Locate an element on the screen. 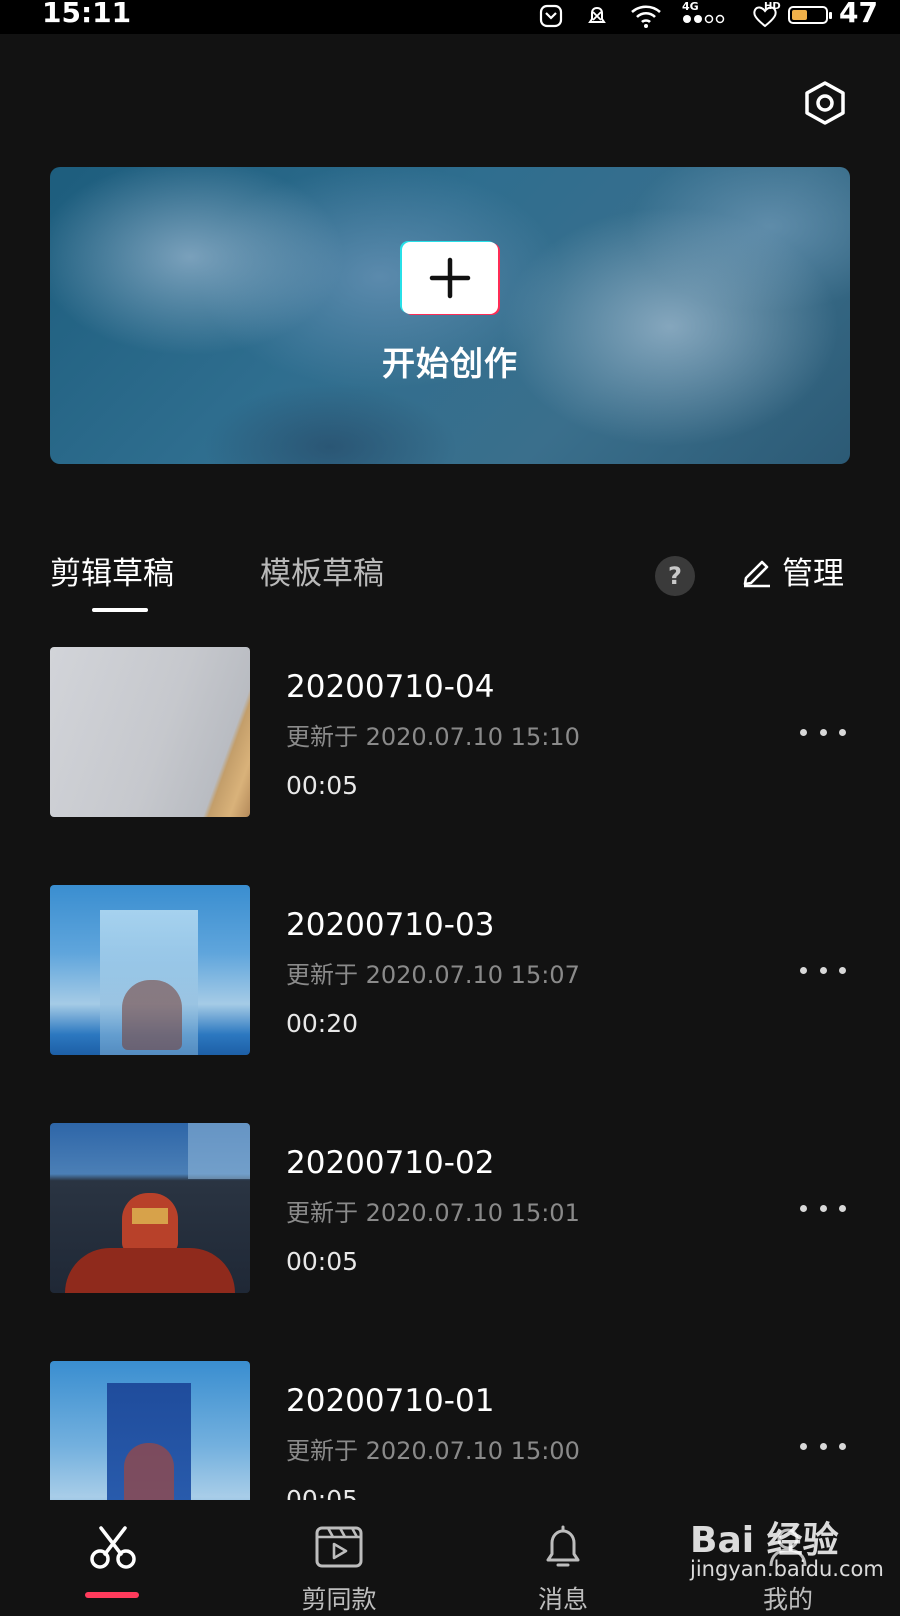 The height and width of the screenshot is (1616, 900). baidu-jingyan-watermark: Bai 经验 jingyan.baidu.com is located at coordinates (790, 1552).